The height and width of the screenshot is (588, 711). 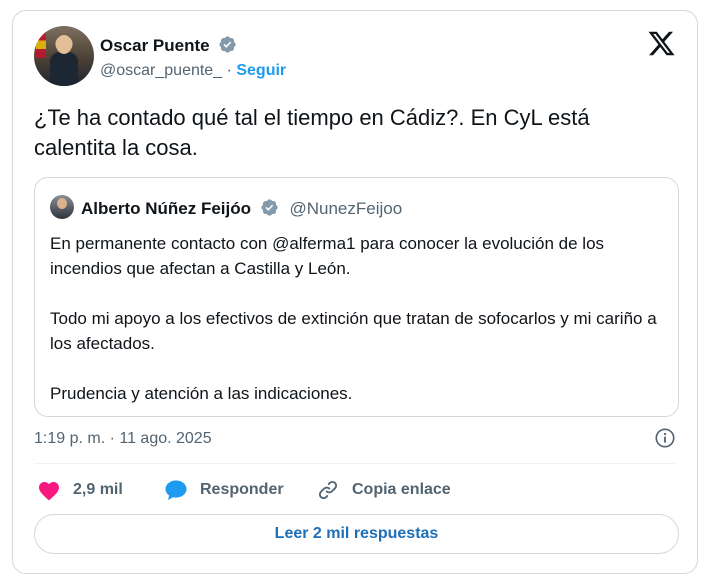 What do you see at coordinates (665, 438) in the screenshot?
I see `info-icon` at bounding box center [665, 438].